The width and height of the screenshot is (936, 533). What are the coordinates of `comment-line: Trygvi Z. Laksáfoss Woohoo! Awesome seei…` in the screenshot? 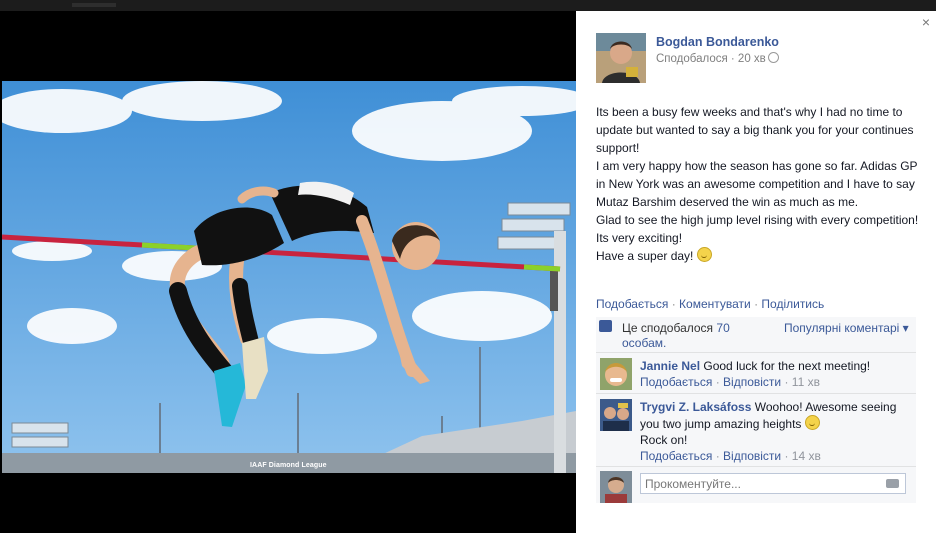 It's located at (775, 415).